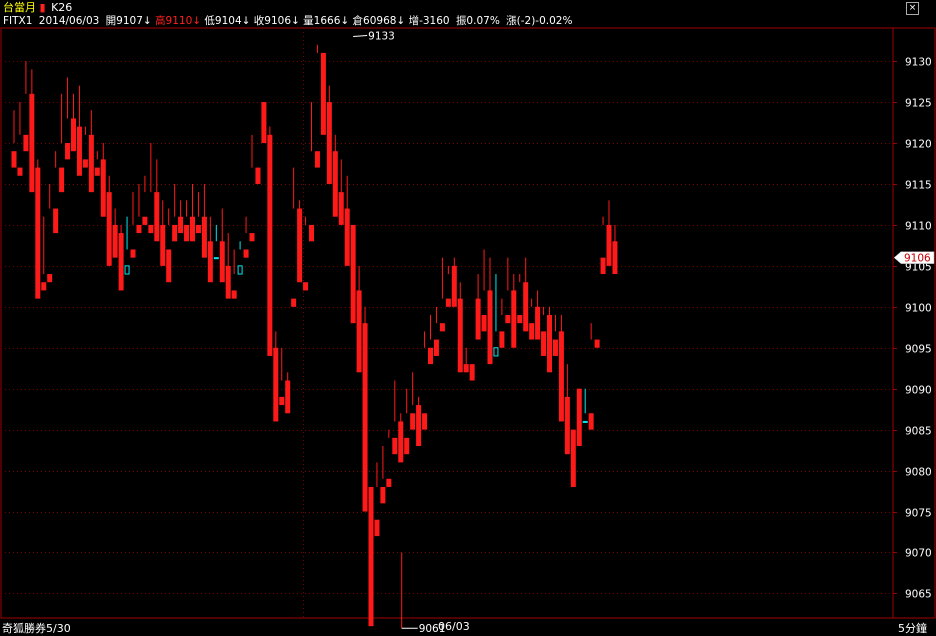 The width and height of the screenshot is (936, 636). What do you see at coordinates (918, 514) in the screenshot?
I see `tick-label: 9075` at bounding box center [918, 514].